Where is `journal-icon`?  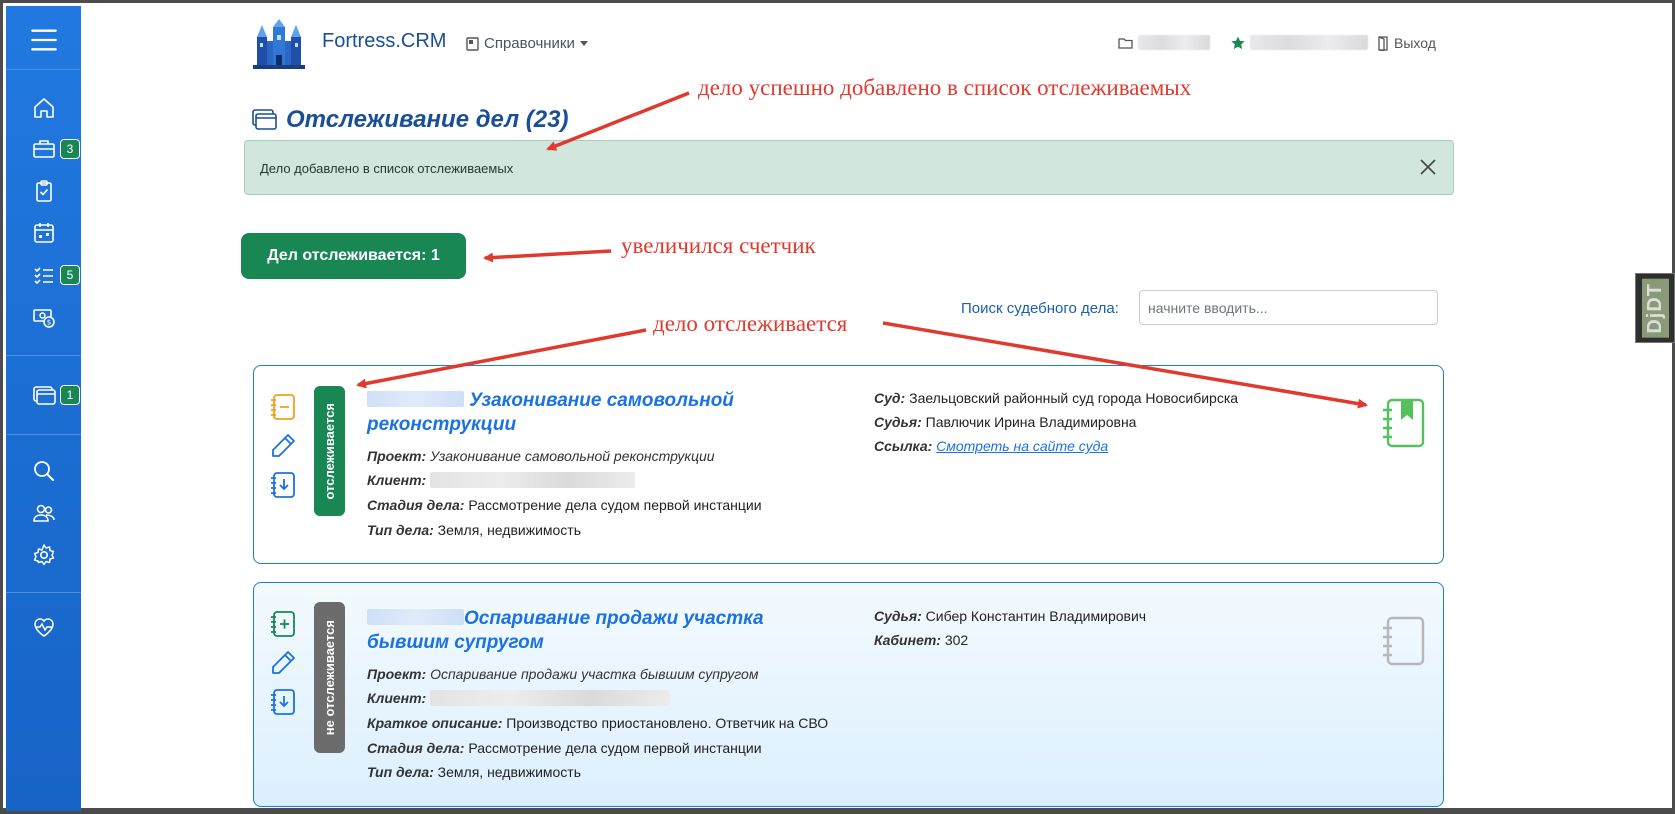 journal-icon is located at coordinates (472, 43).